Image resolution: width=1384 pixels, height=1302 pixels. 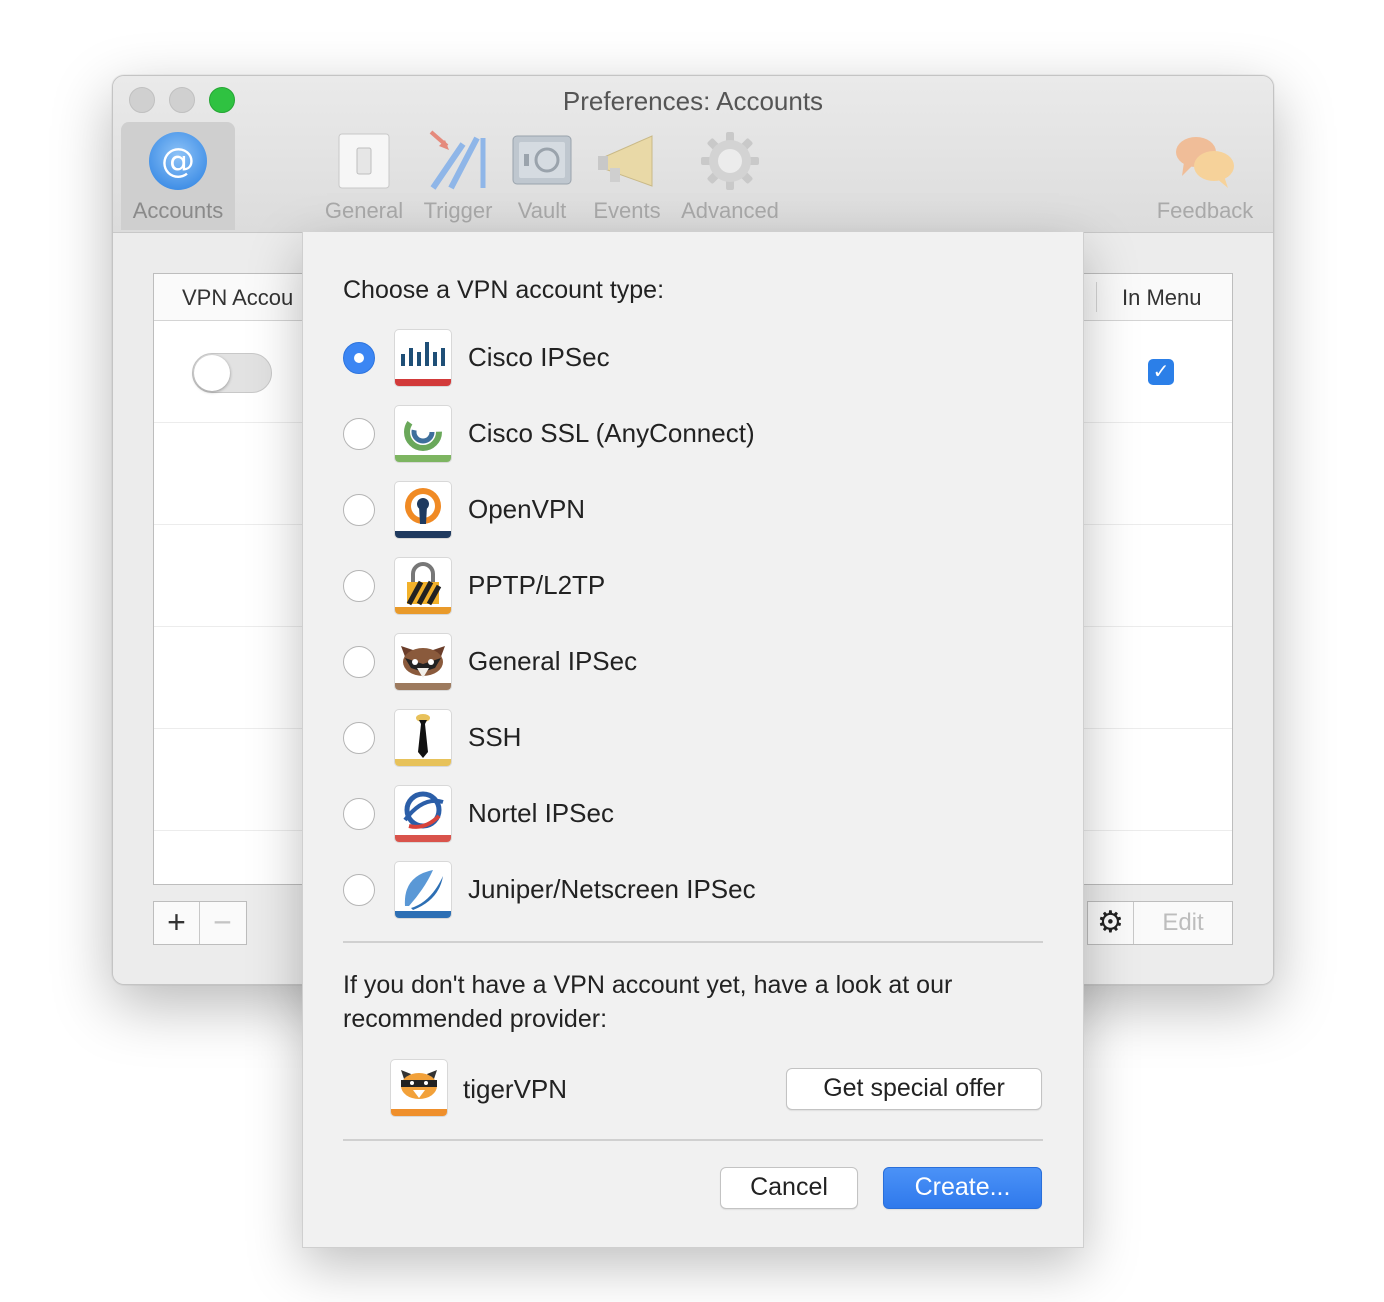 I want to click on toolbar-accounts: @ Accounts, so click(x=178, y=176).